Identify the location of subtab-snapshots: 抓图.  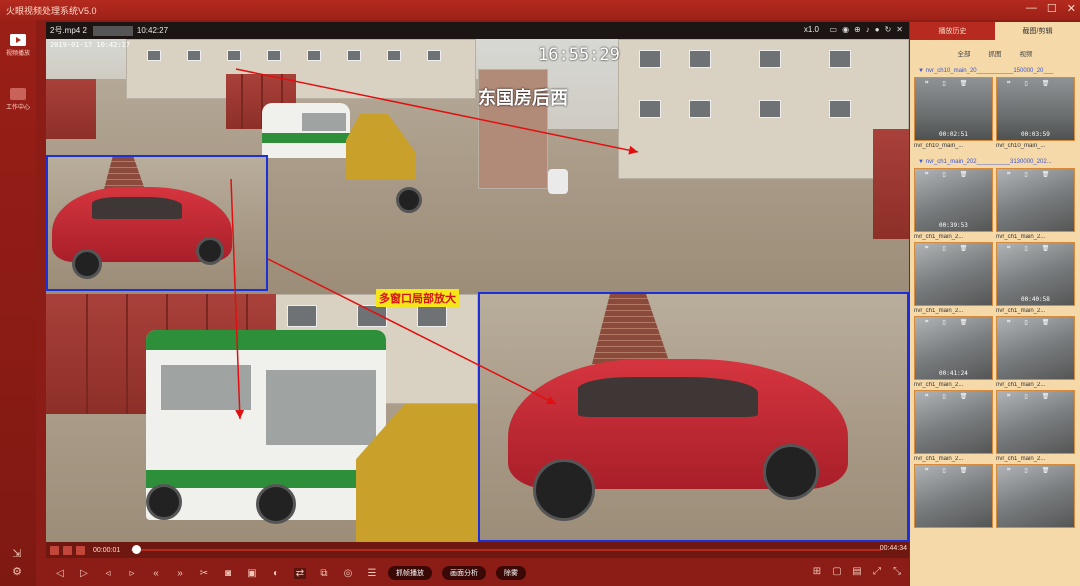
(995, 53).